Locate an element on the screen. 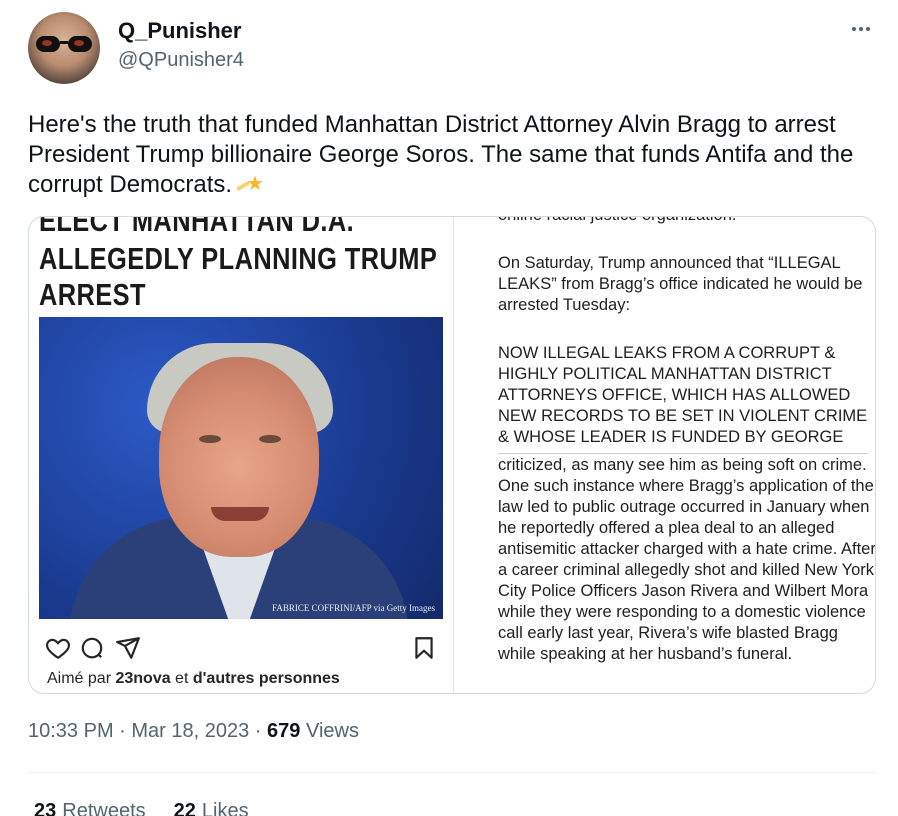 The width and height of the screenshot is (898, 816). share-icon is located at coordinates (128, 648).